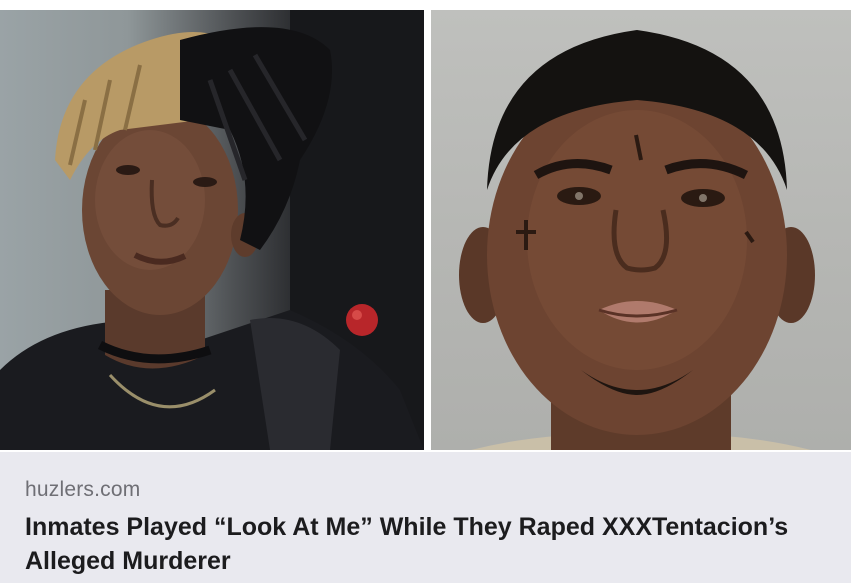 The width and height of the screenshot is (851, 583). What do you see at coordinates (83, 489) in the screenshot?
I see `source-domain: huzlers.com` at bounding box center [83, 489].